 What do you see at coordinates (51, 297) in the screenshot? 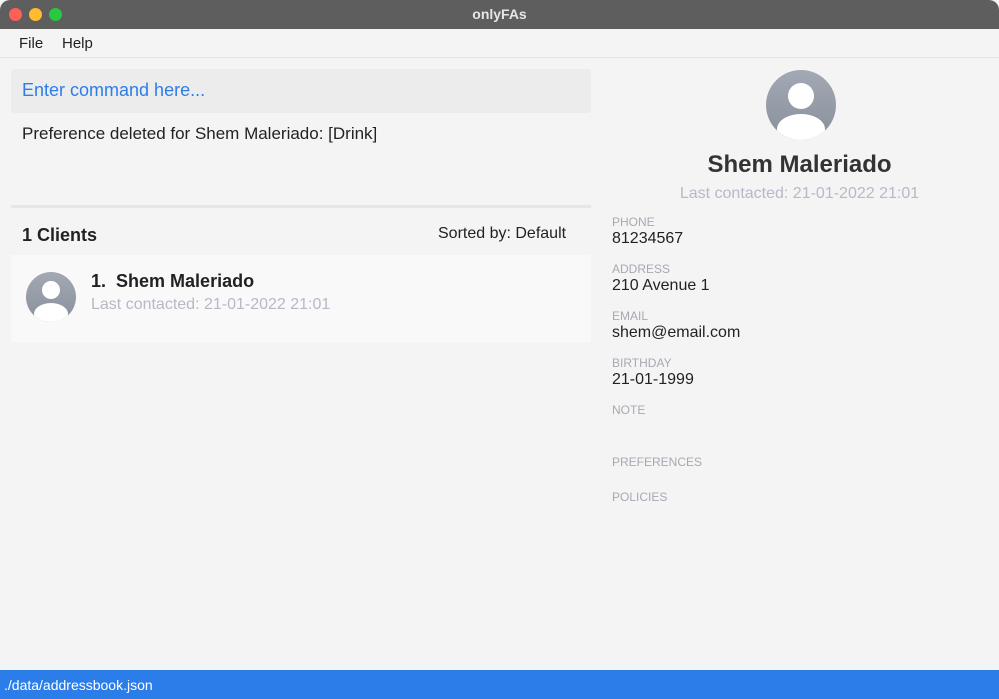
I see `avatar-icon` at bounding box center [51, 297].